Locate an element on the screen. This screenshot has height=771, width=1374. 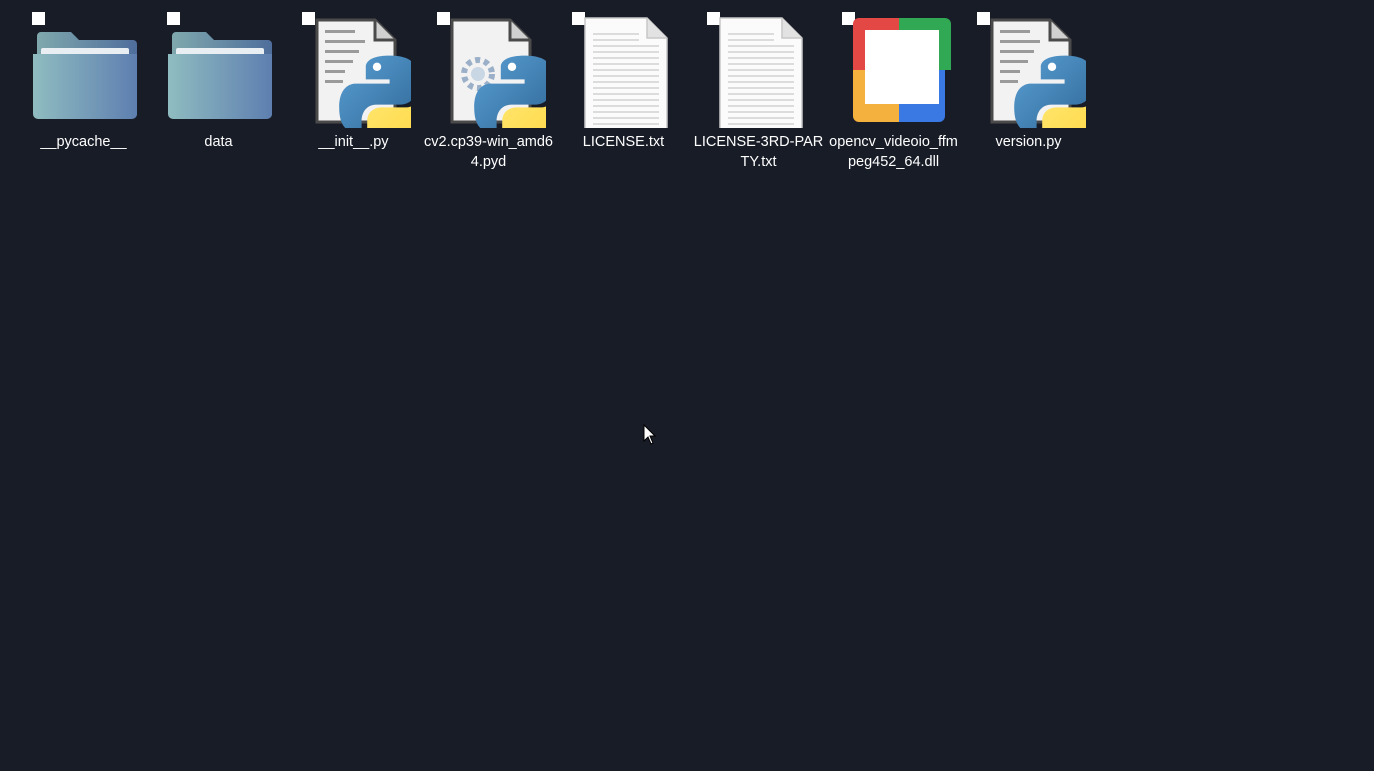
item-label: data is located at coordinates (218, 142).